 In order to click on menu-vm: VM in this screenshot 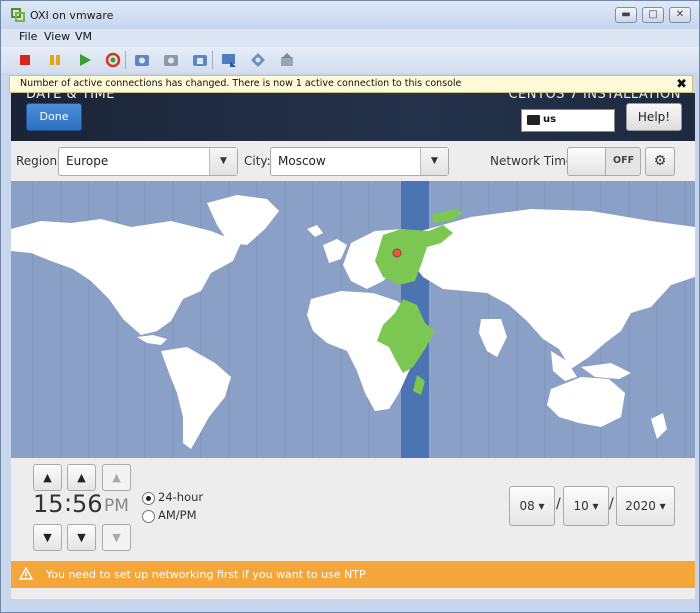, I will do `click(83, 36)`.